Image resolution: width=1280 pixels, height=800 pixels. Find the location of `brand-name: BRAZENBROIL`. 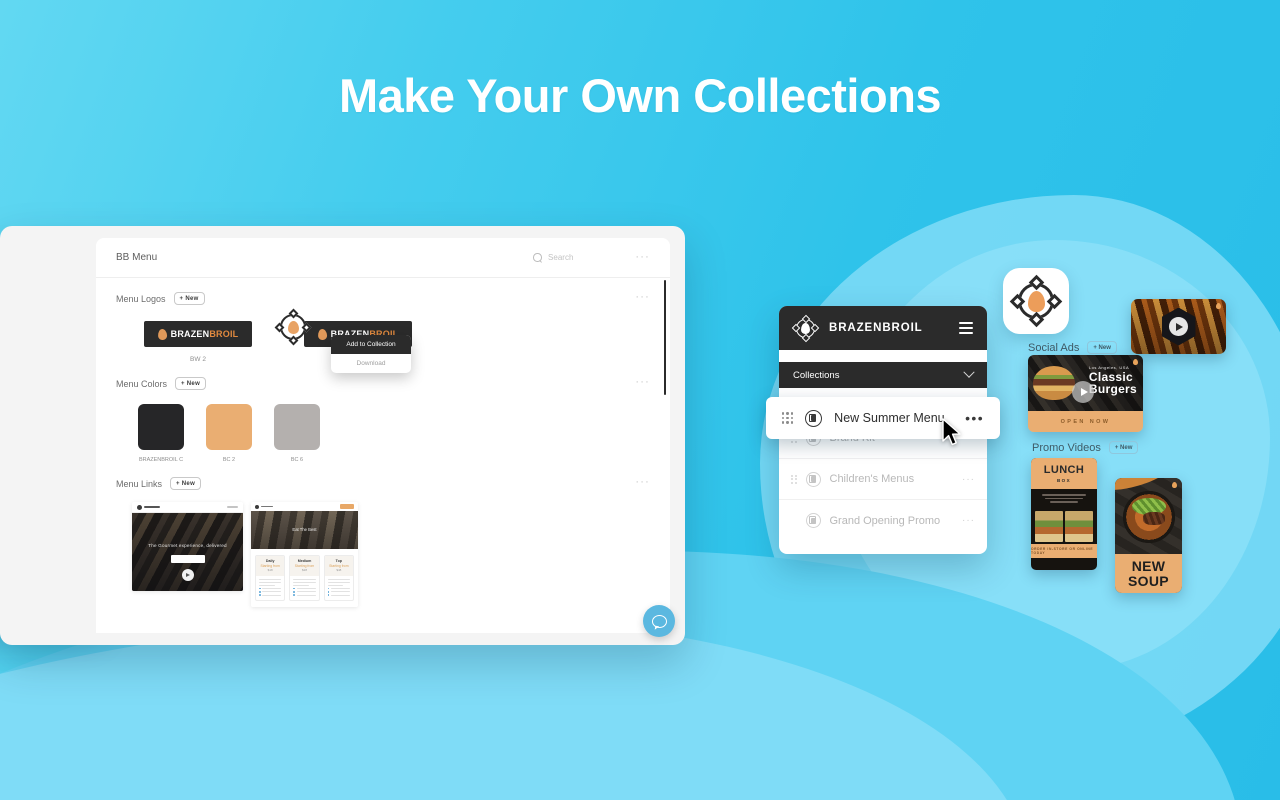

brand-name: BRAZENBROIL is located at coordinates (876, 328).